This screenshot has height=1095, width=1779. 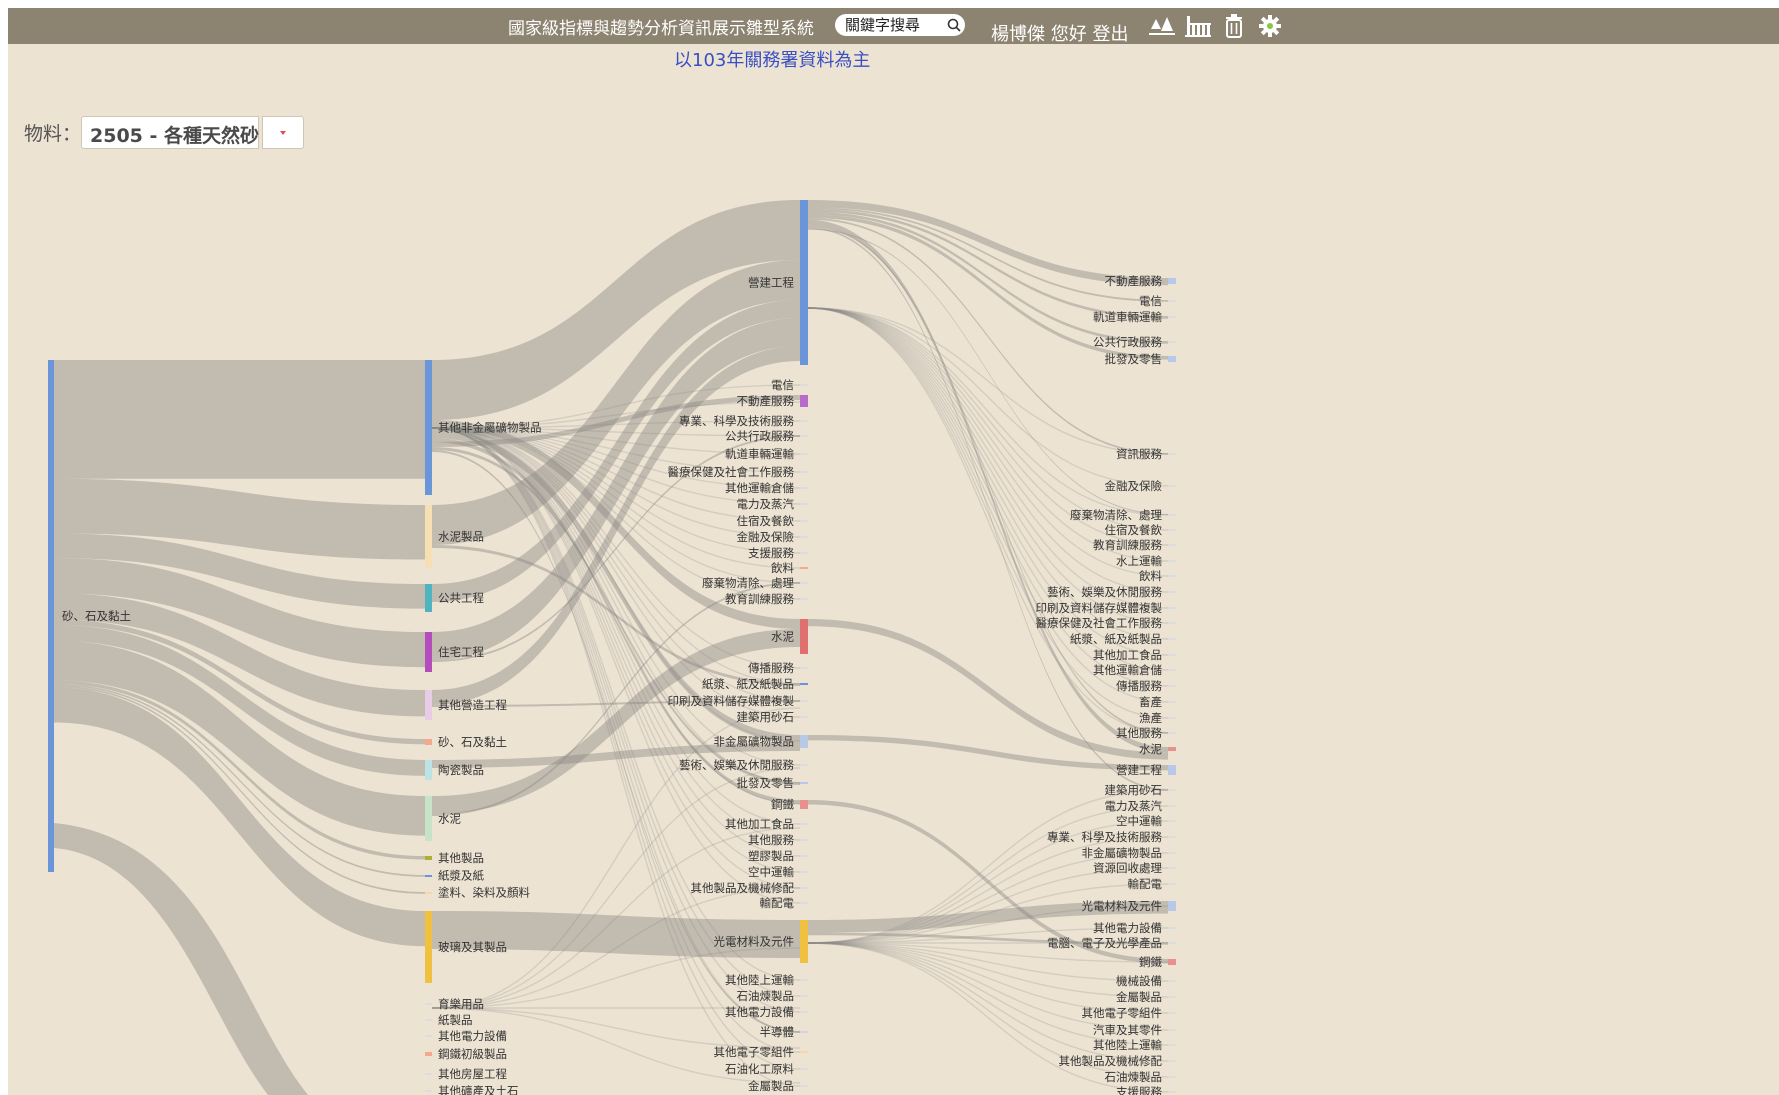 What do you see at coordinates (1110, 34) in the screenshot?
I see `logout-link: 登出` at bounding box center [1110, 34].